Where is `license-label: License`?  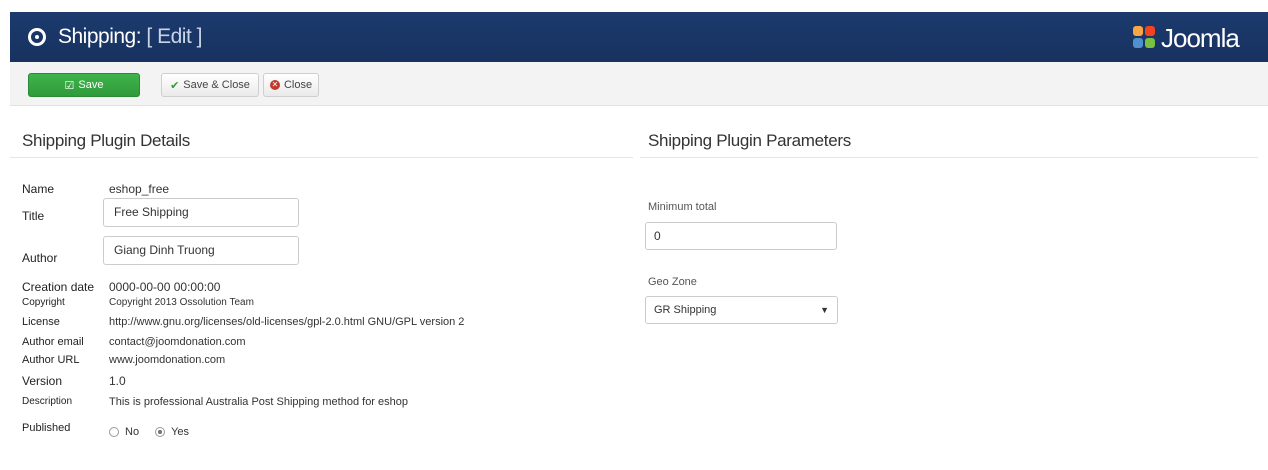
license-label: License is located at coordinates (41, 322).